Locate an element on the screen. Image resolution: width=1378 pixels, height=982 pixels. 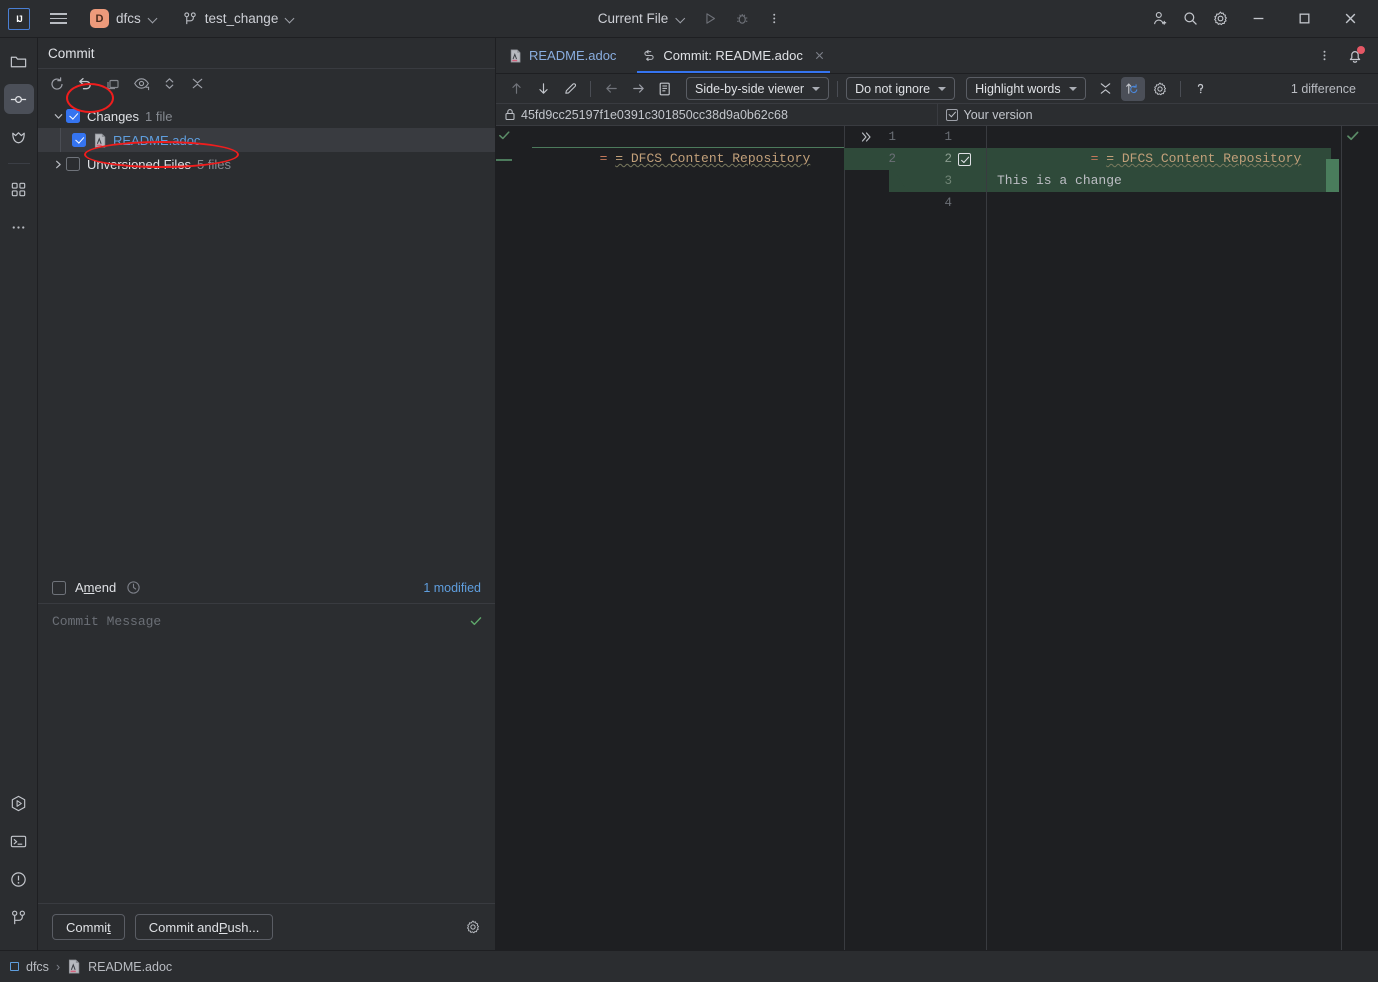
amend-checkbox is located at coordinates (59, 587).